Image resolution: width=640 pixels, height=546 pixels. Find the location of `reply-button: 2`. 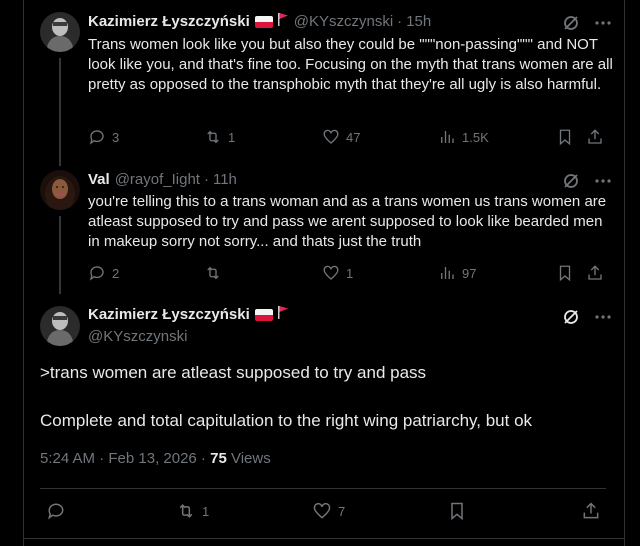

reply-button: 2 is located at coordinates (103, 273).